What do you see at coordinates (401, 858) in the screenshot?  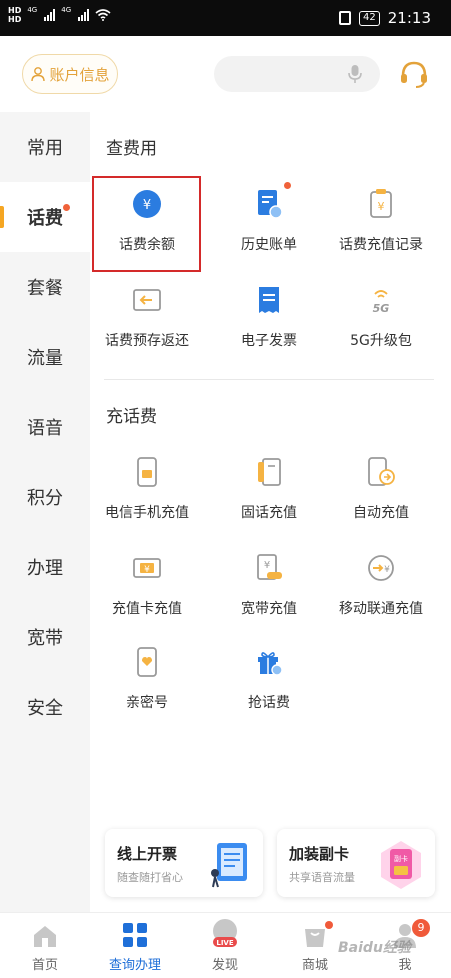 I see `svg-text: 副卡` at bounding box center [401, 858].